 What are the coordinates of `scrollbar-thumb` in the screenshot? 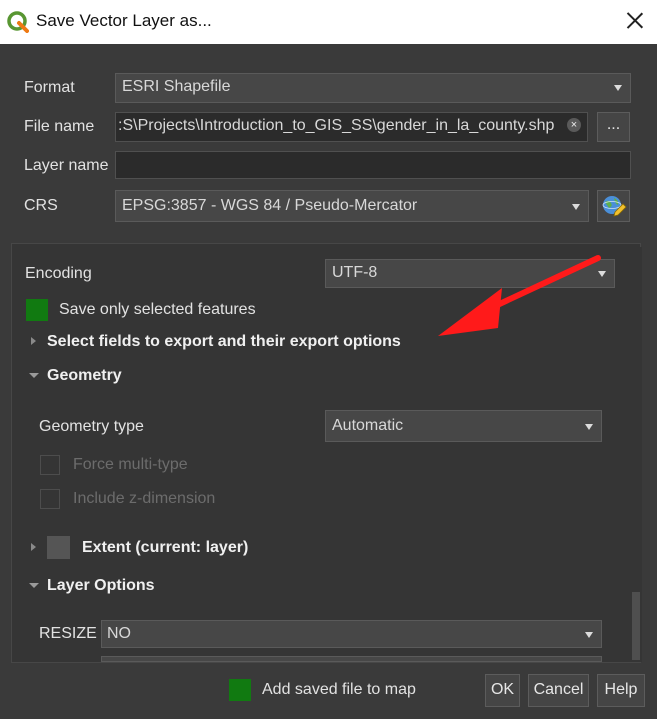 It's located at (636, 626).